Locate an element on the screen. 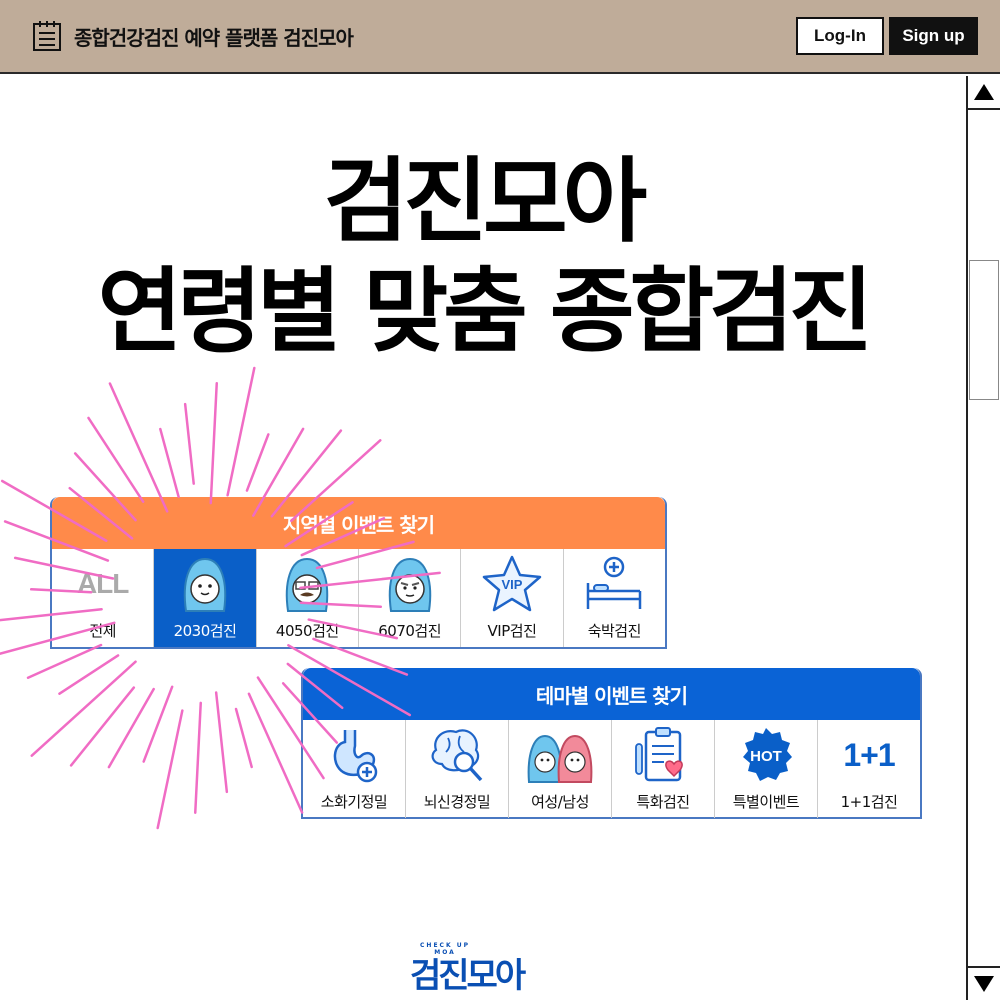 Image resolution: width=1000 pixels, height=1004 pixels. character-6070-icon is located at coordinates (410, 584).